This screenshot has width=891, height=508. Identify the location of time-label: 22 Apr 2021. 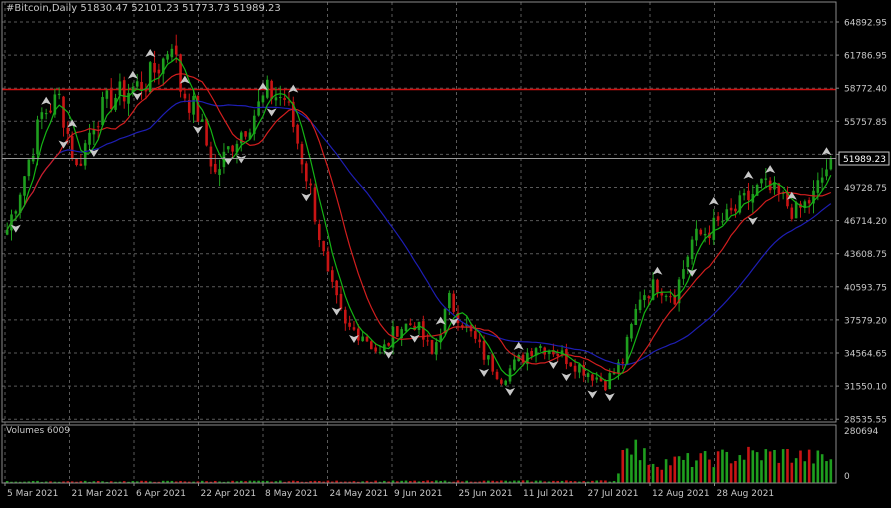
(229, 494).